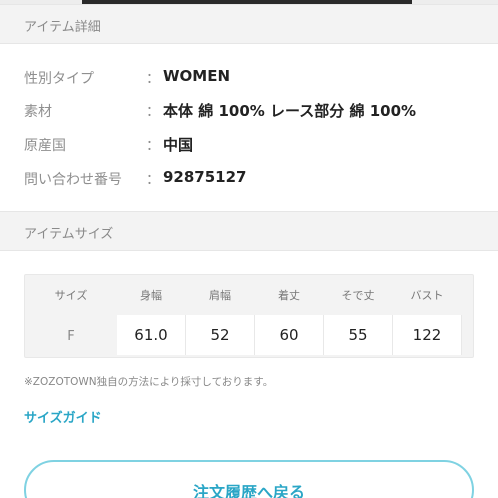 This screenshot has width=498, height=498. Describe the element at coordinates (427, 295) in the screenshot. I see `size-table-header: バスト` at that location.